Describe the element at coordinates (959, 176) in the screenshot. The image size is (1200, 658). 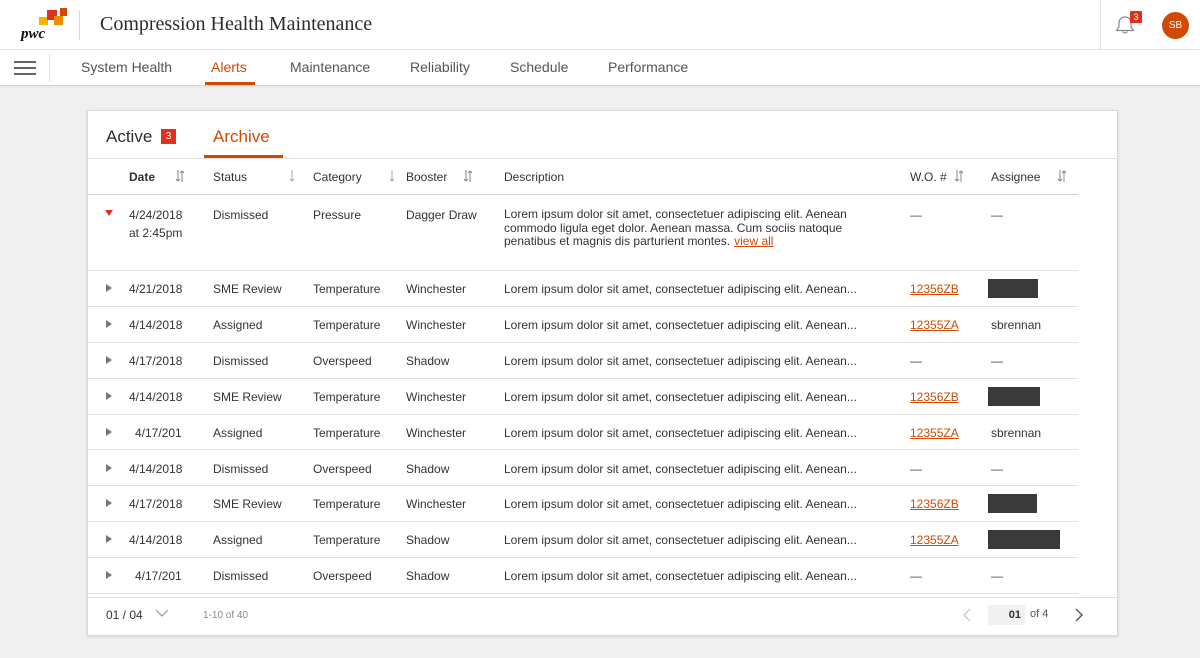
I see `sort-icon-wo` at that location.